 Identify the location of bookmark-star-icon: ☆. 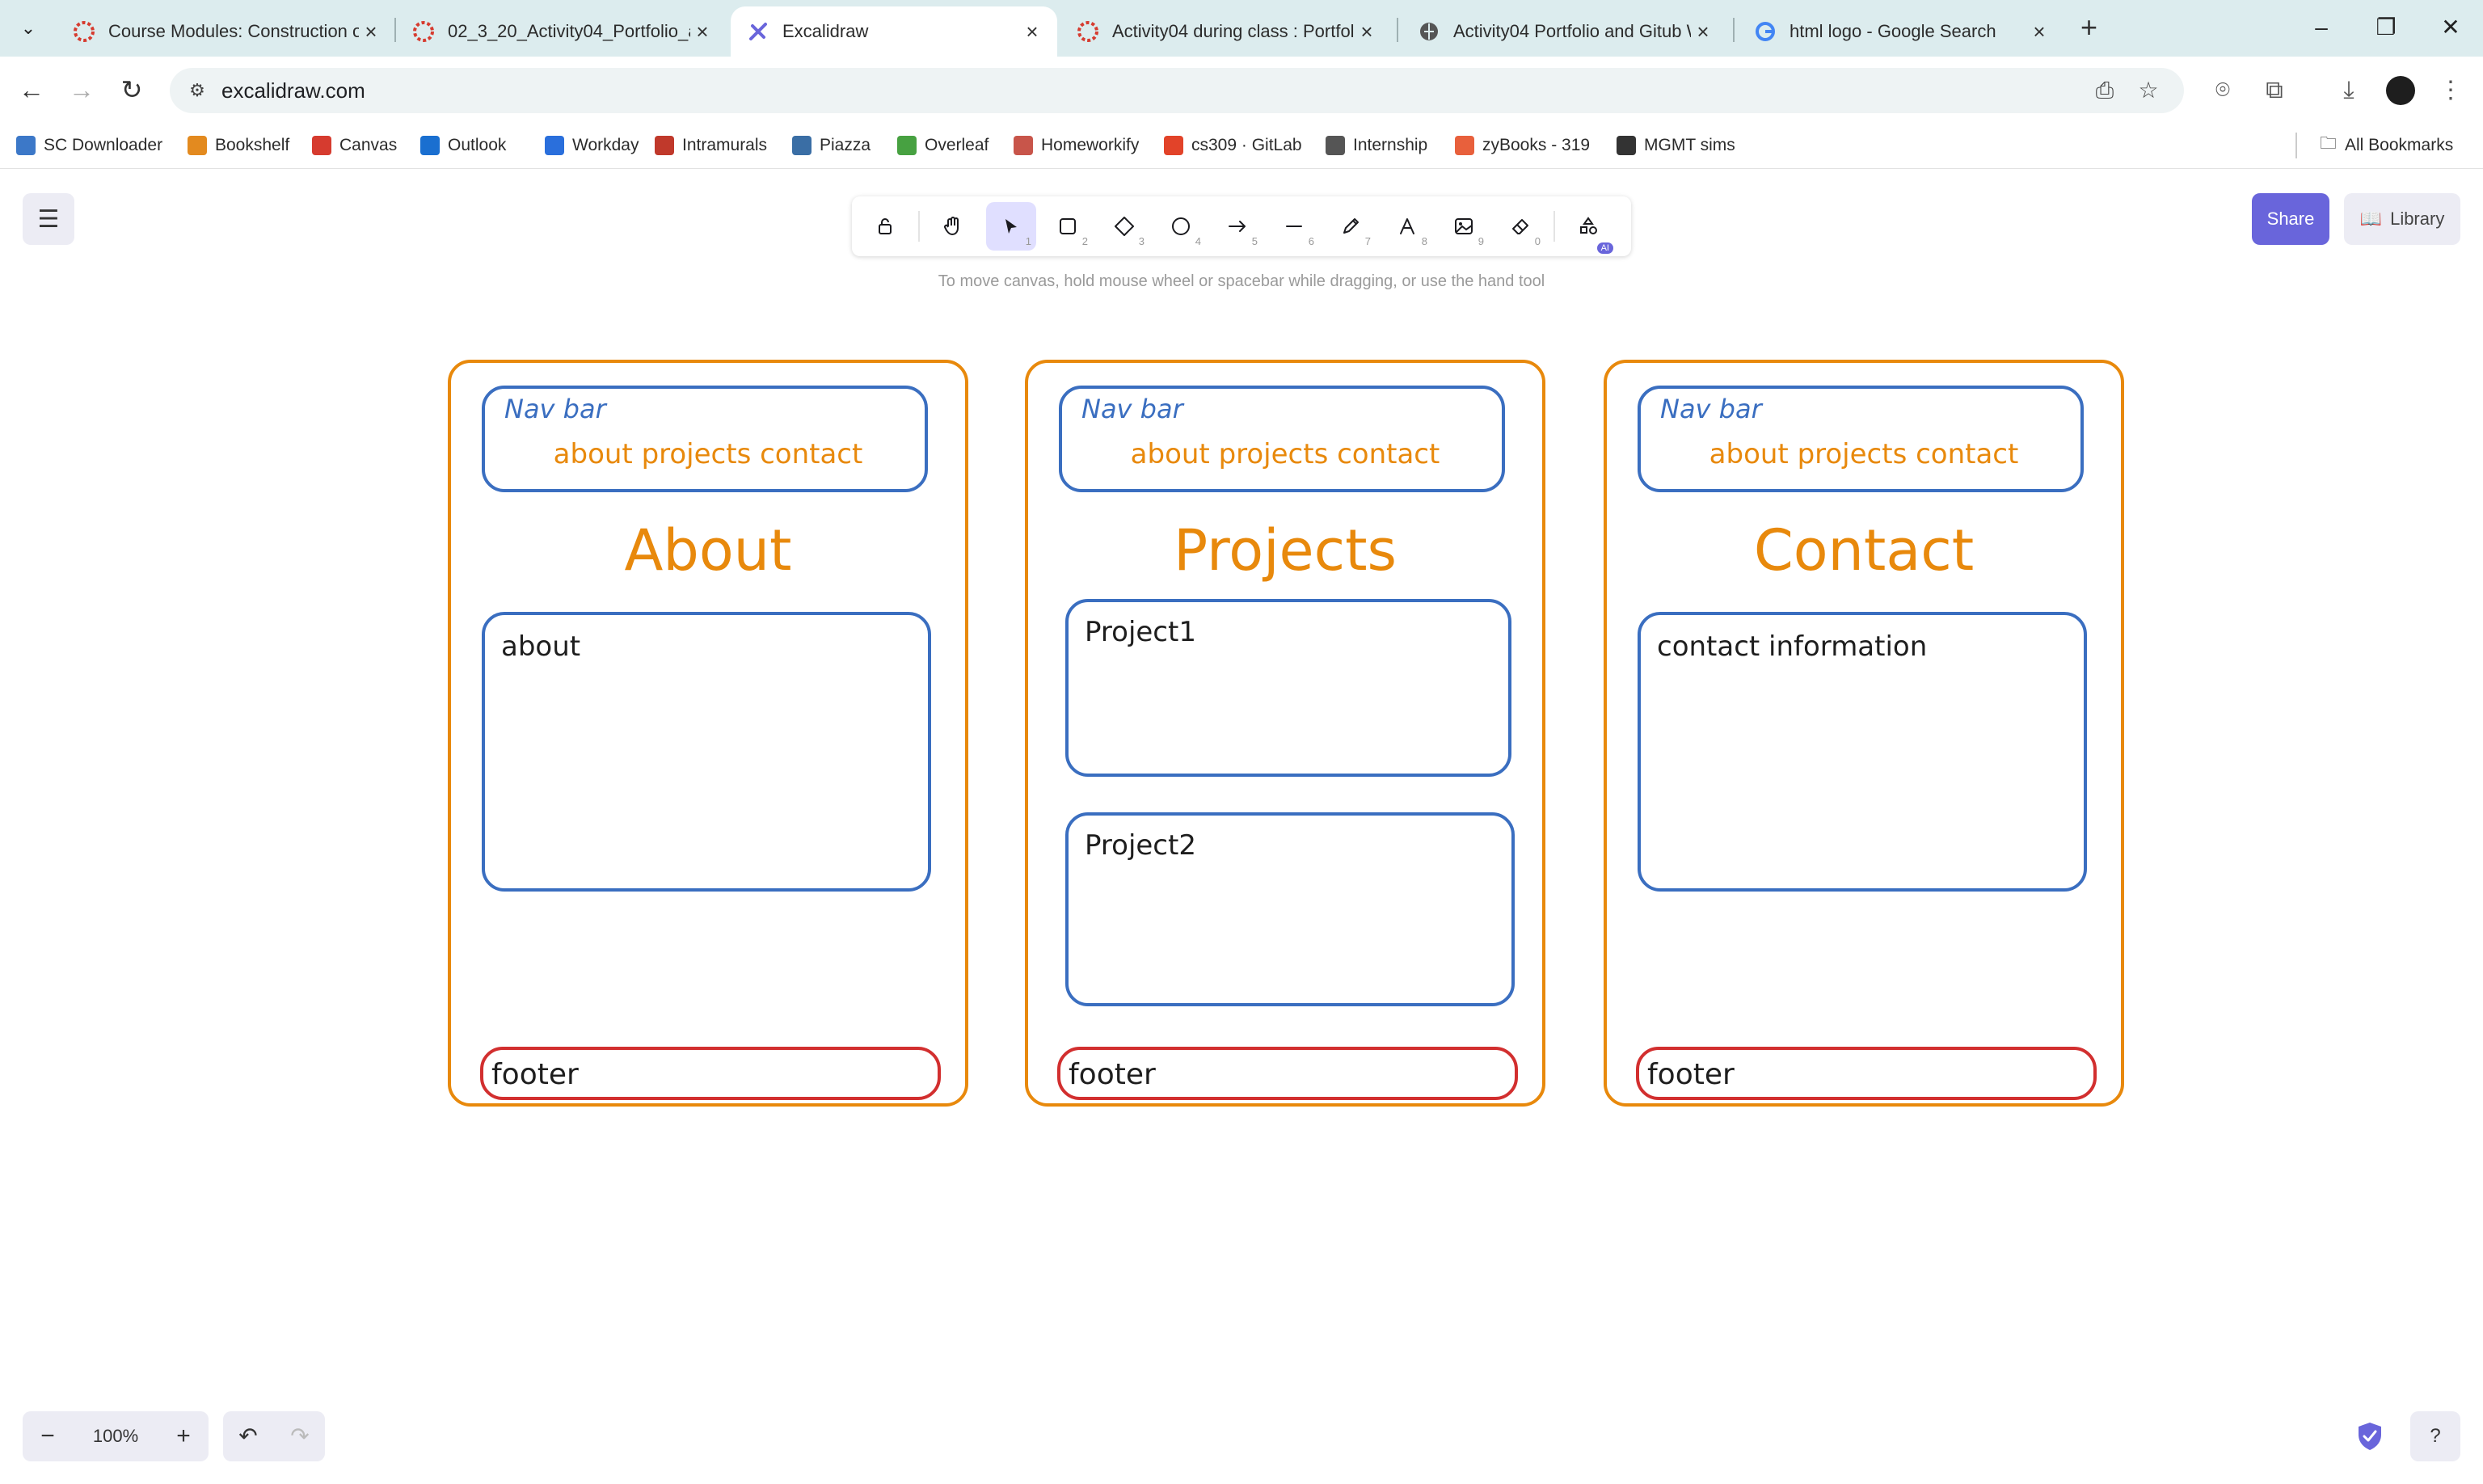
(2148, 90).